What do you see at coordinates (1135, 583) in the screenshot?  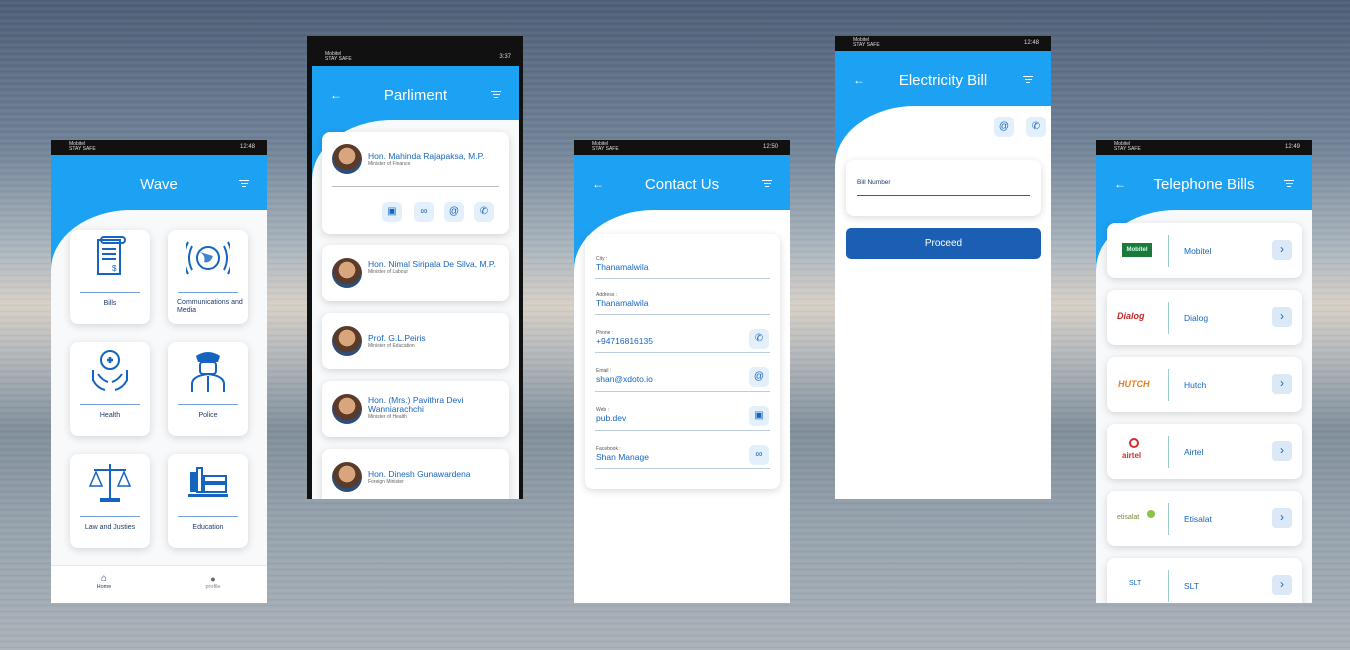 I see `slt-logo: SLT` at bounding box center [1135, 583].